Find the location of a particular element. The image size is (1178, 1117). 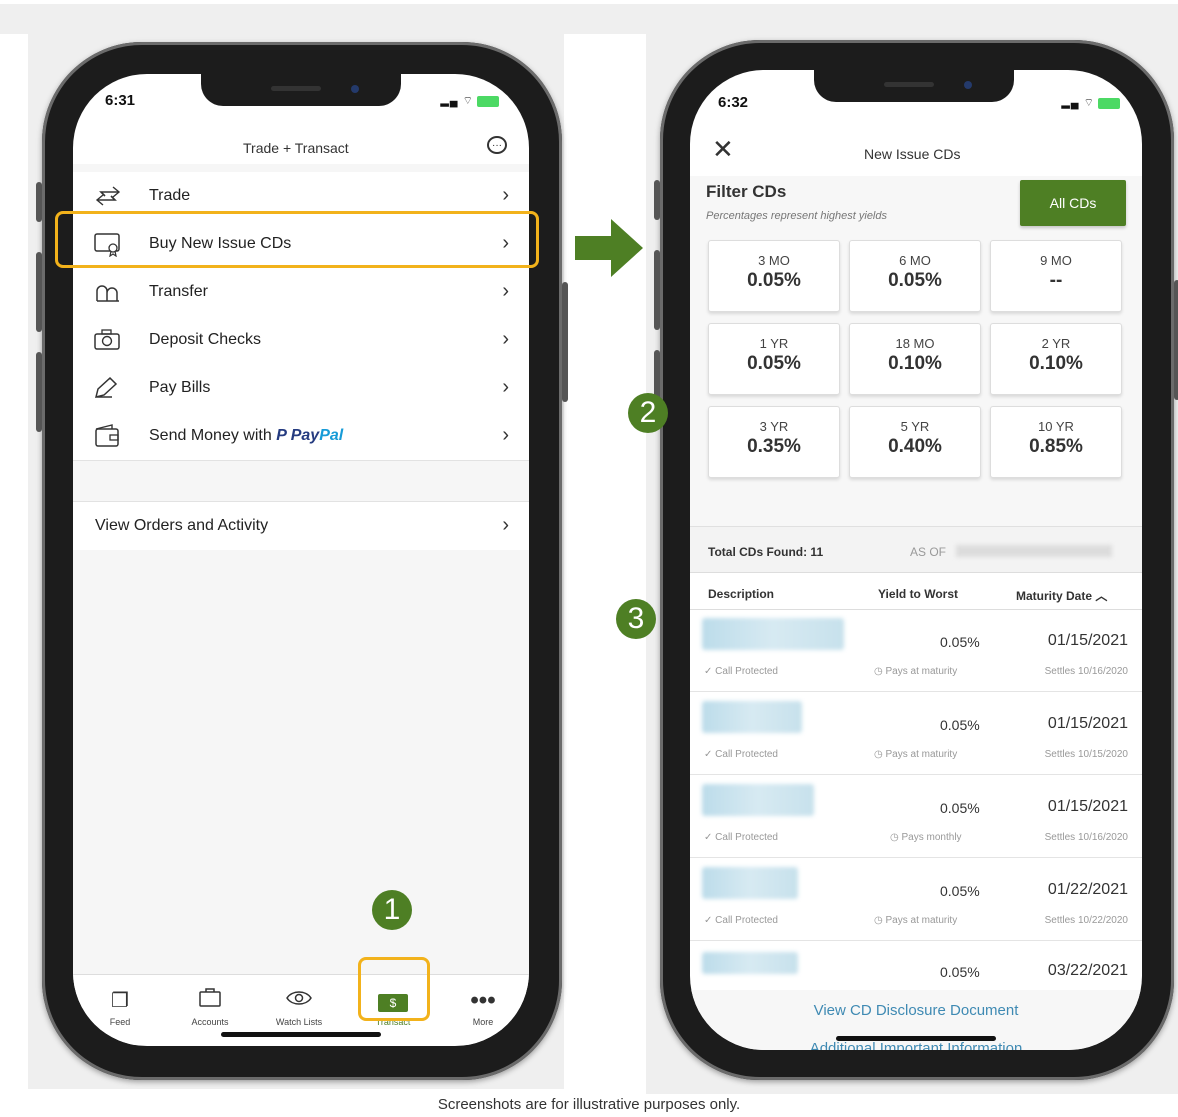

menu-item-deposit-checks: Deposit Checks › is located at coordinates (301, 340).